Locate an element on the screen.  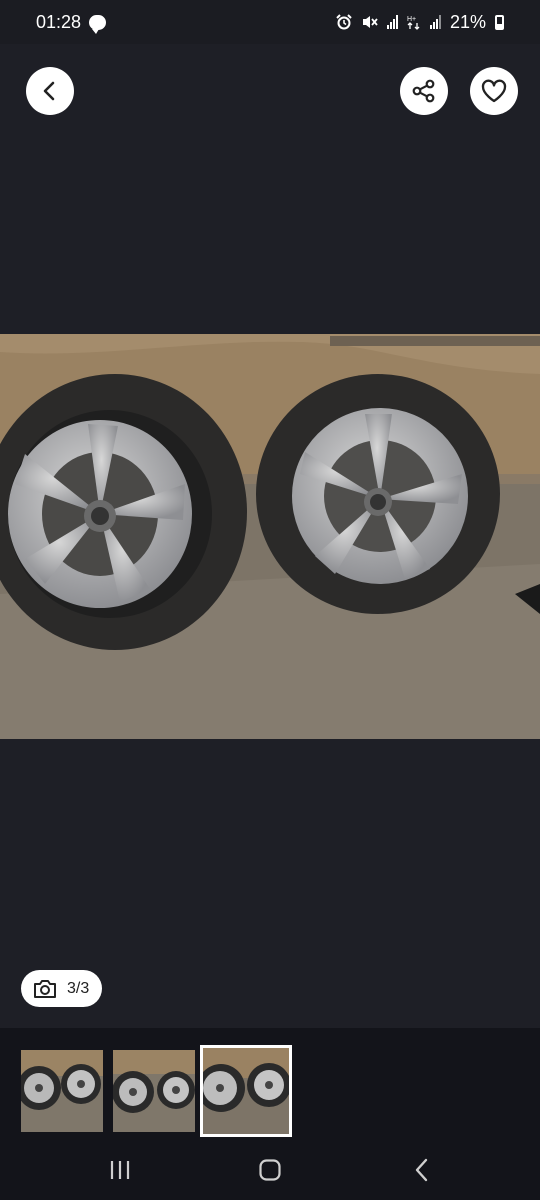
back-button is located at coordinates (50, 91).